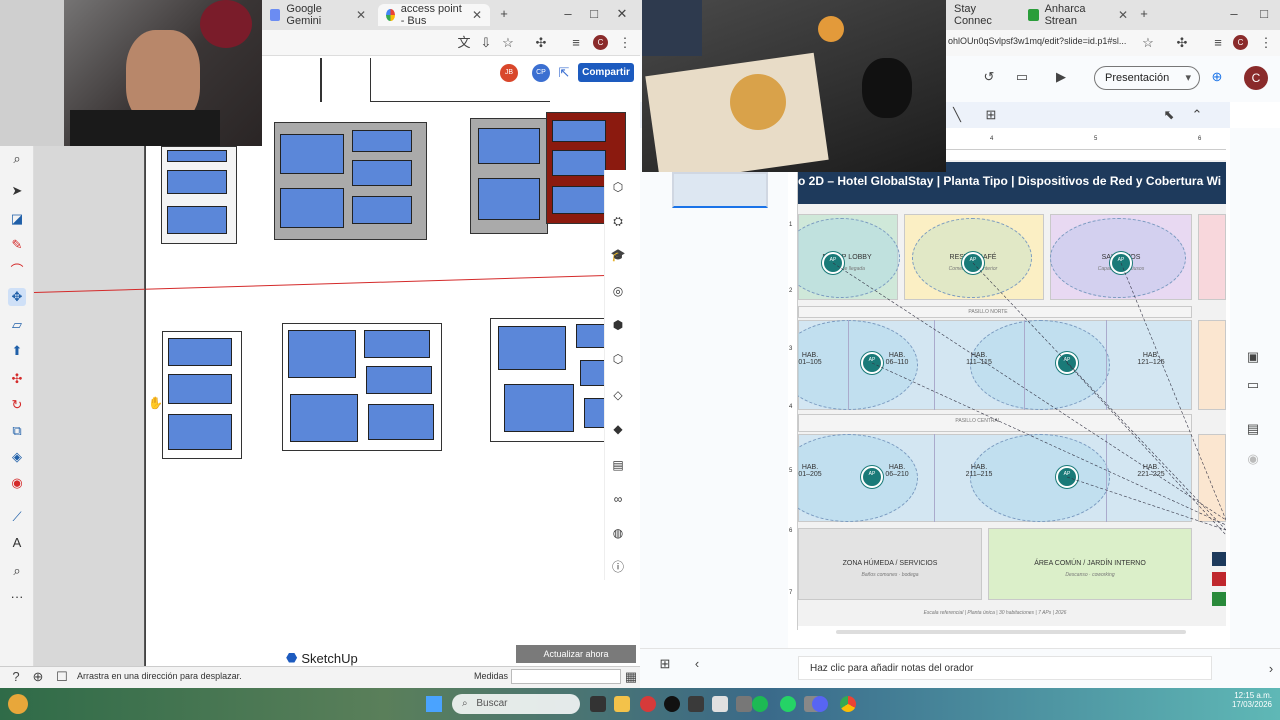  What do you see at coordinates (598, 704) in the screenshot?
I see `task-view-icon` at bounding box center [598, 704].